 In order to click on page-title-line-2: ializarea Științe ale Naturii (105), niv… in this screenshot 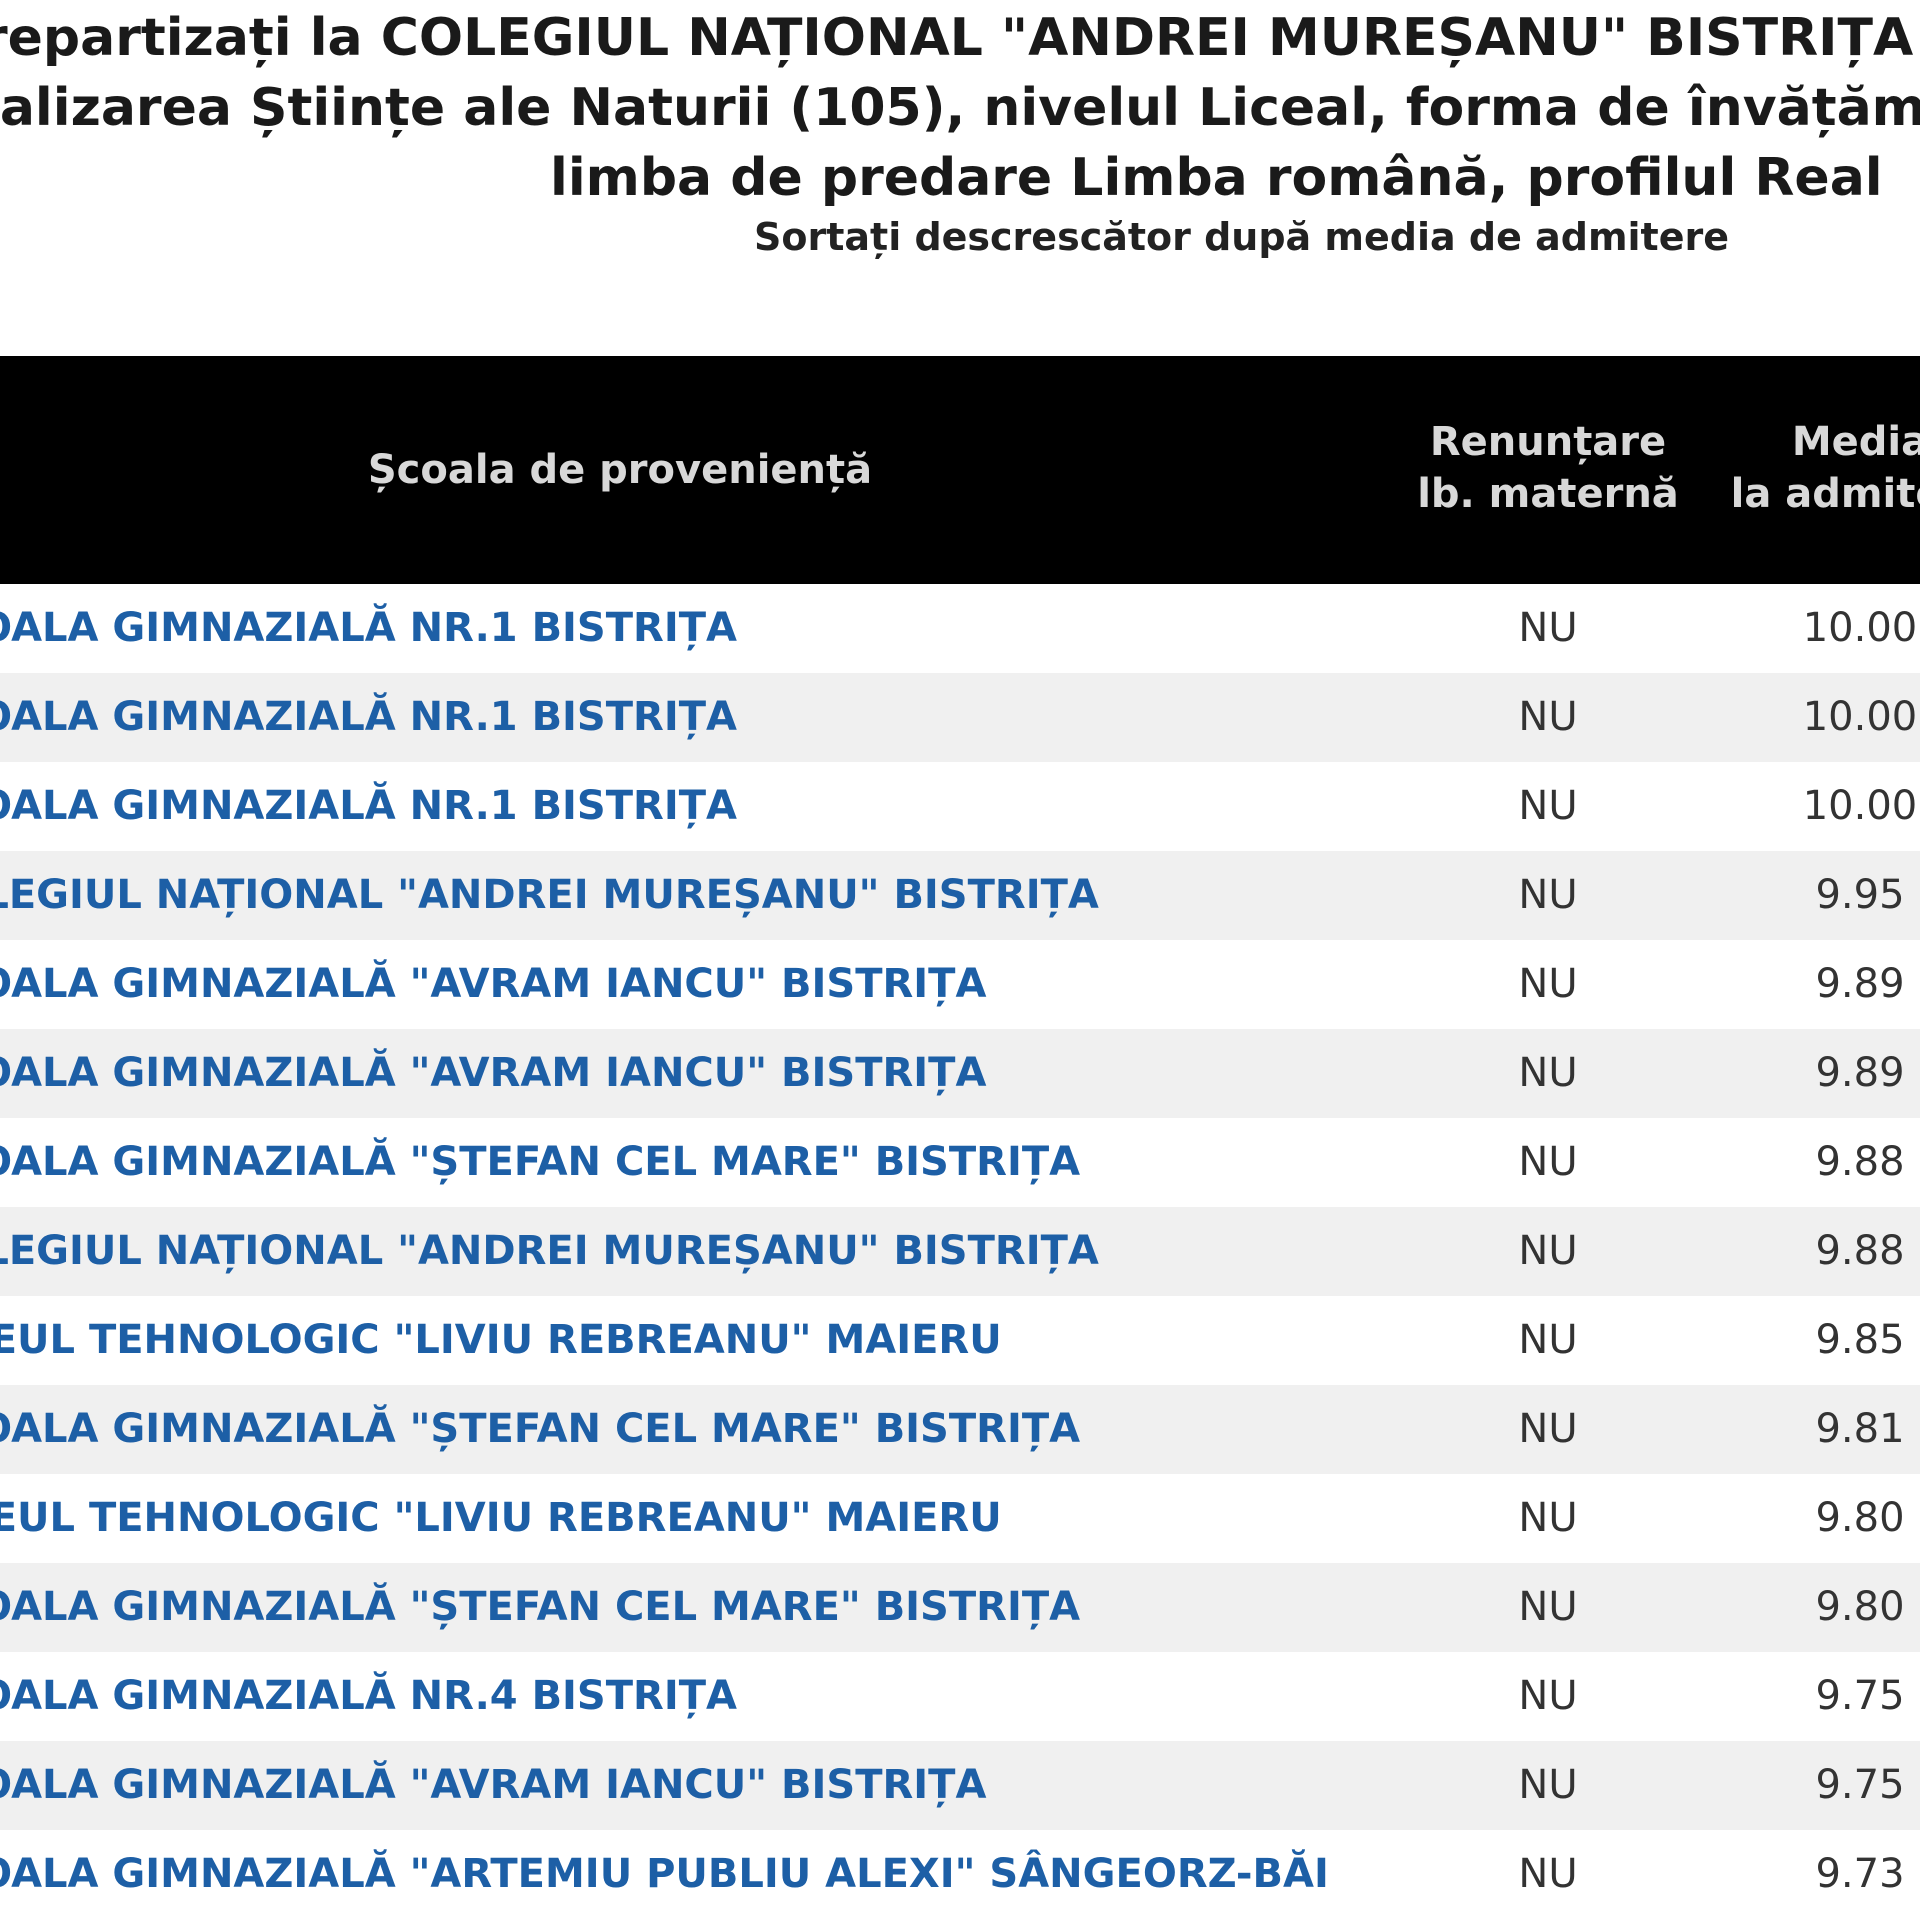, I will do `click(960, 108)`.